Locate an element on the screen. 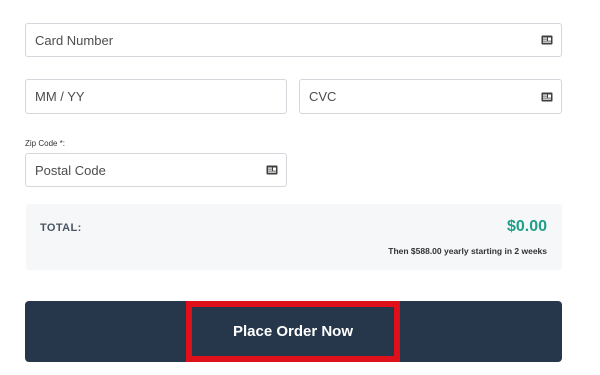  card-number-field is located at coordinates (293, 40).